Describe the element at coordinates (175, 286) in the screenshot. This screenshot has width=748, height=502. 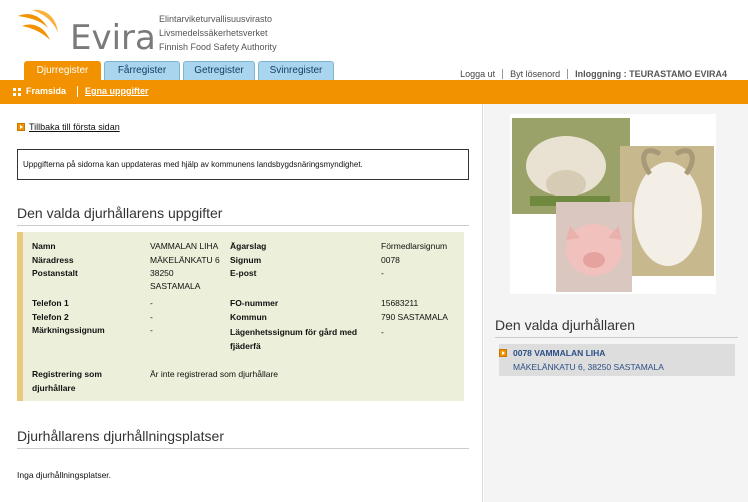
I see `value-post-city: SASTAMALA` at that location.